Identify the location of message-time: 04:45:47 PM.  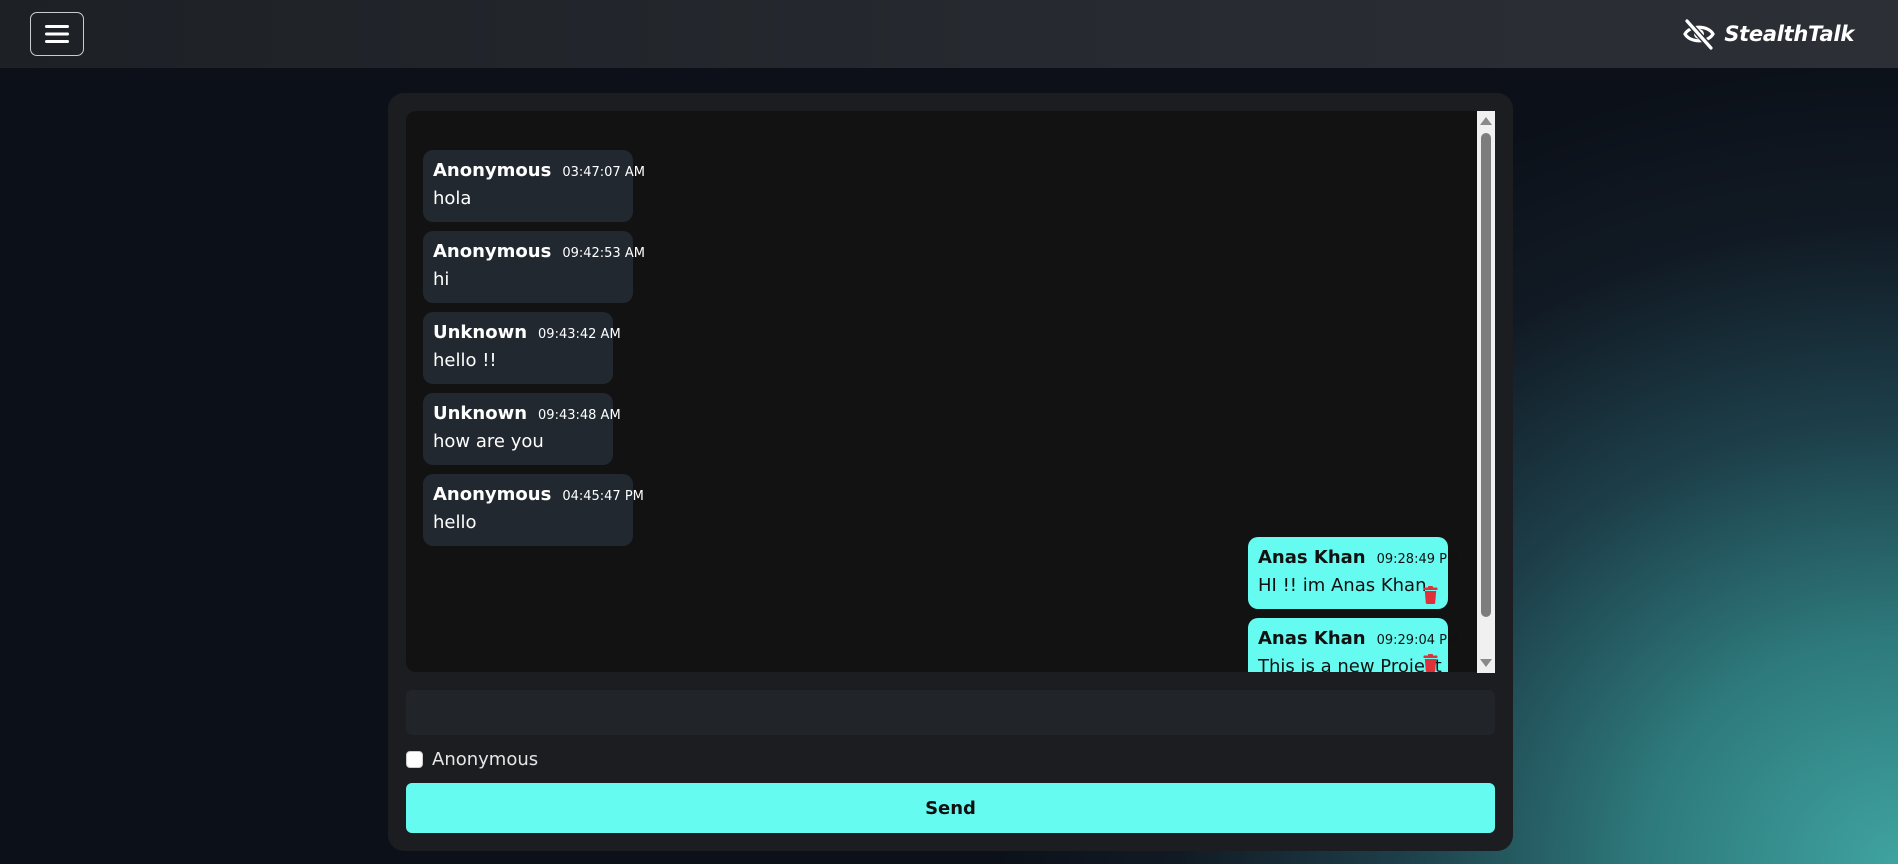
(603, 496).